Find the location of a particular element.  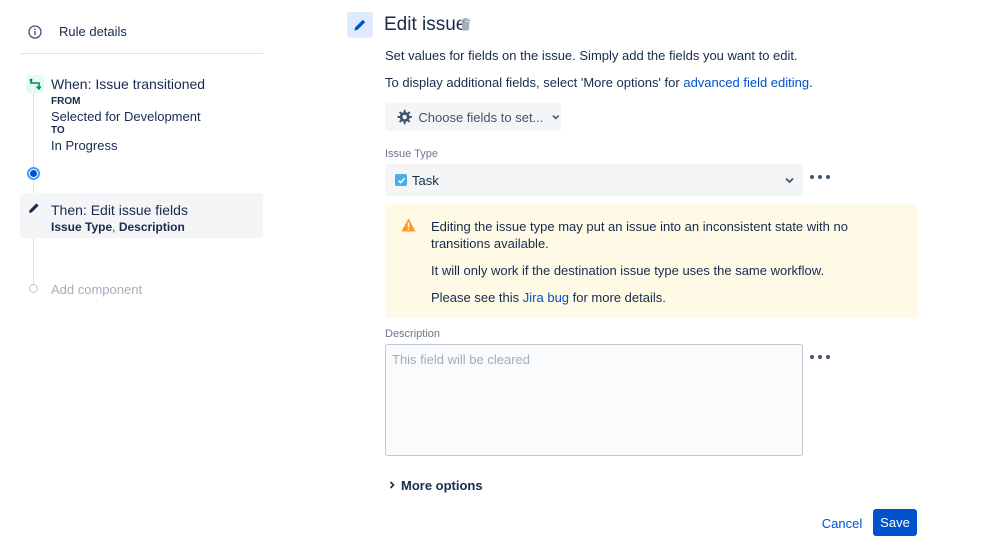

description-label: Description is located at coordinates (413, 334).